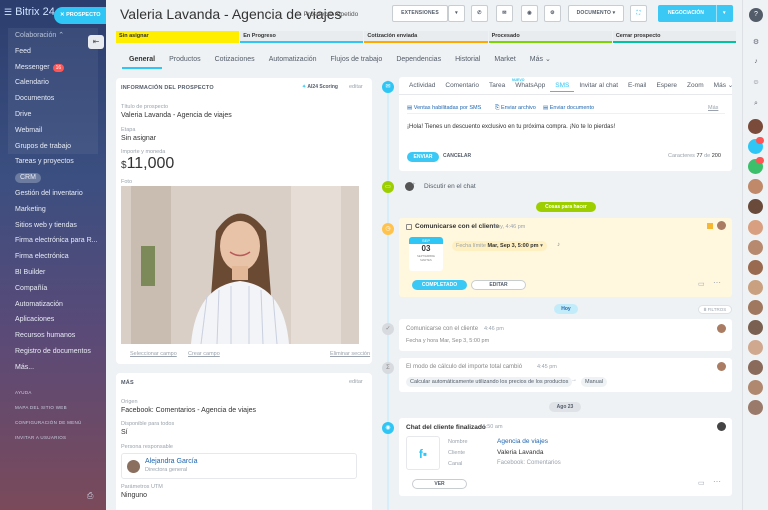 Image resolution: width=768 pixels, height=510 pixels. What do you see at coordinates (467, 61) in the screenshot?
I see `tab: Historial` at bounding box center [467, 61].